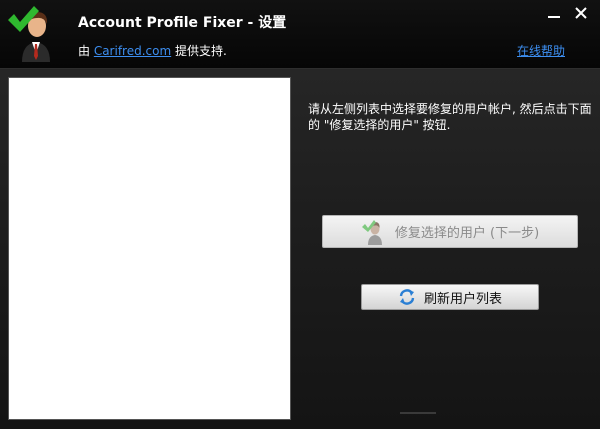 Image resolution: width=600 pixels, height=429 pixels. Describe the element at coordinates (462, 299) in the screenshot. I see `refresh-button-label: 刷新用户列表` at that location.